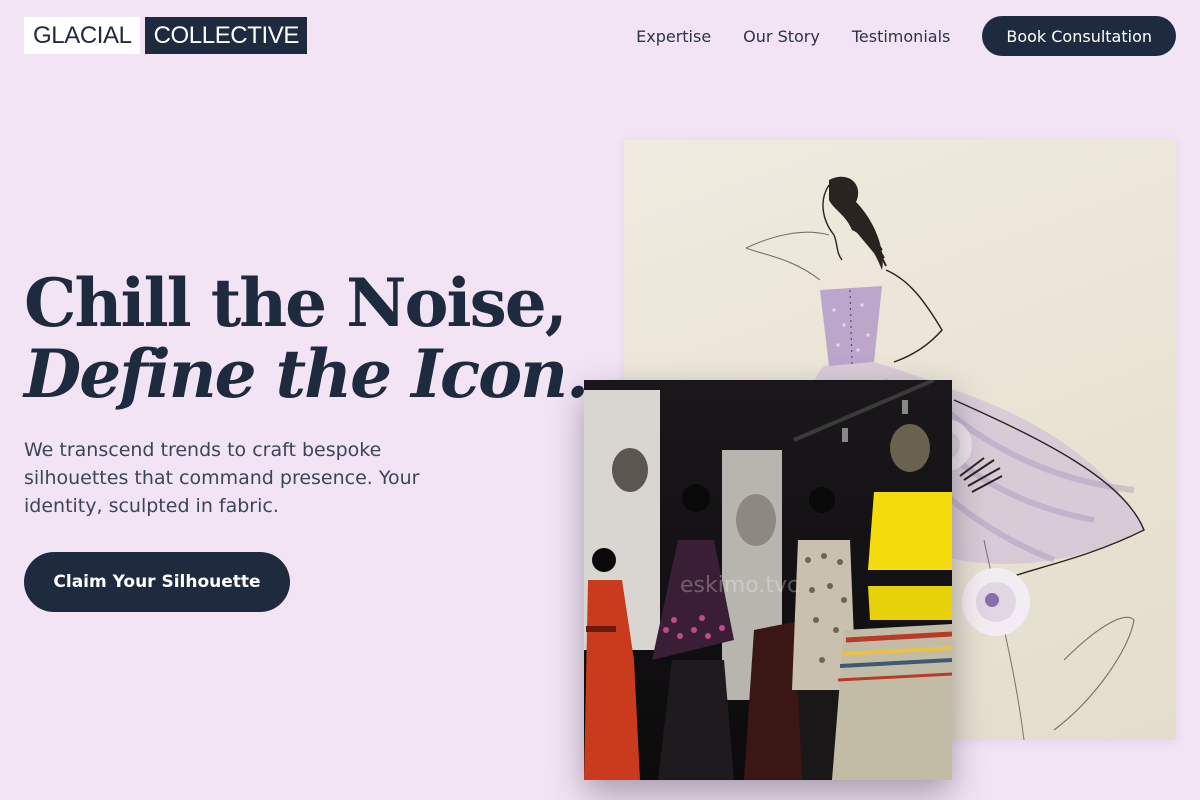 Image resolution: width=1200 pixels, height=800 pixels. I want to click on brand-logo-part-1: GLACIAL, so click(82, 35).